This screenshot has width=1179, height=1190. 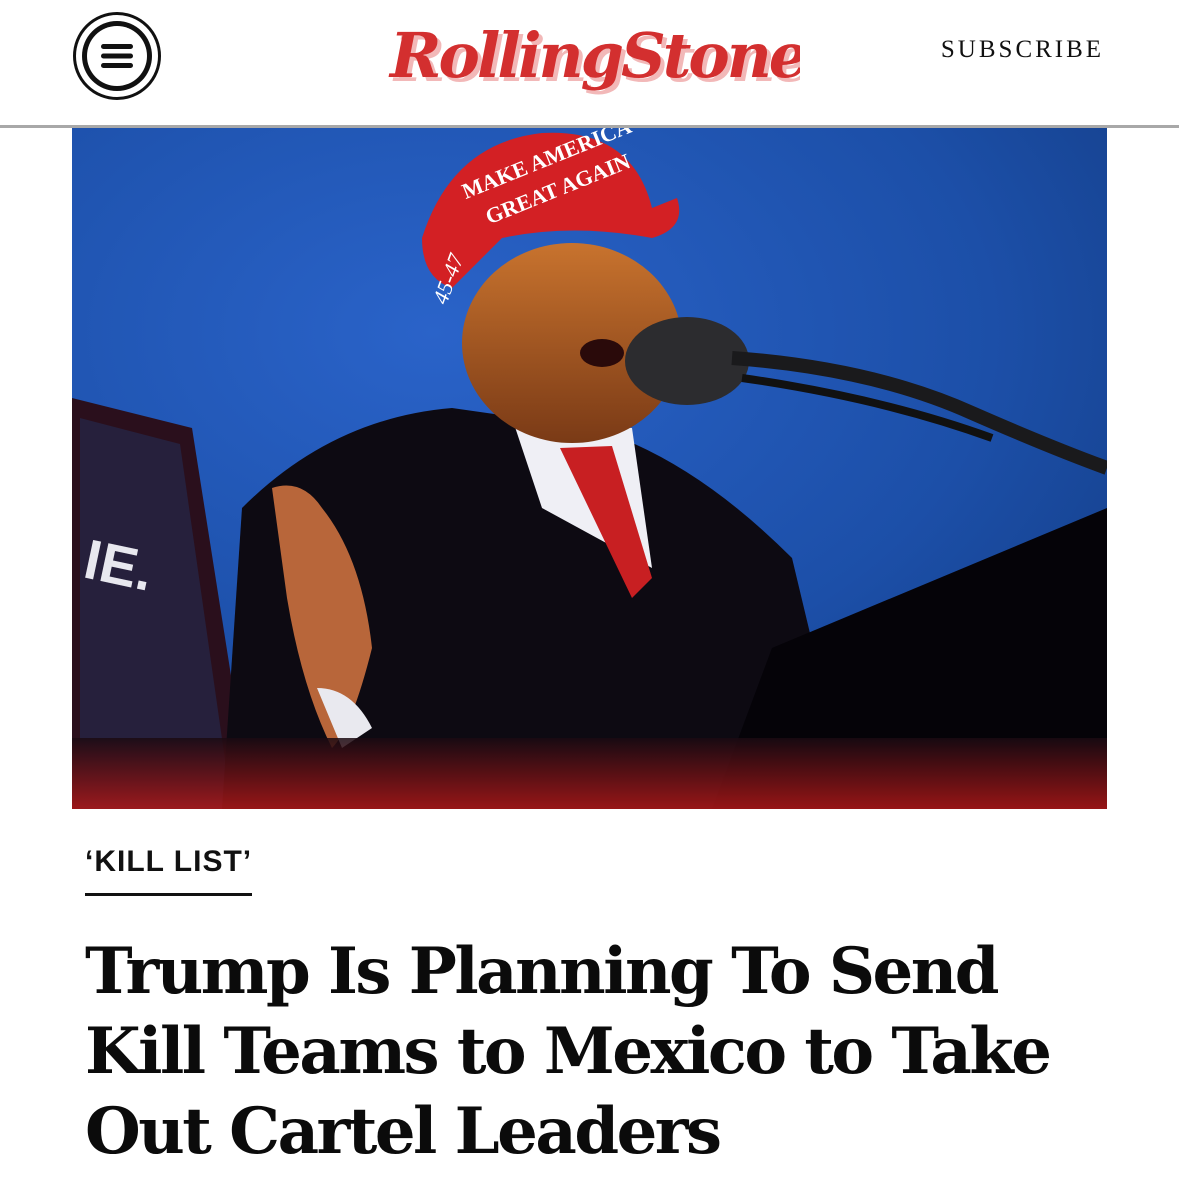 I want to click on site-header: RollingStone RollingStone SUBSCRIBE, so click(x=589, y=64).